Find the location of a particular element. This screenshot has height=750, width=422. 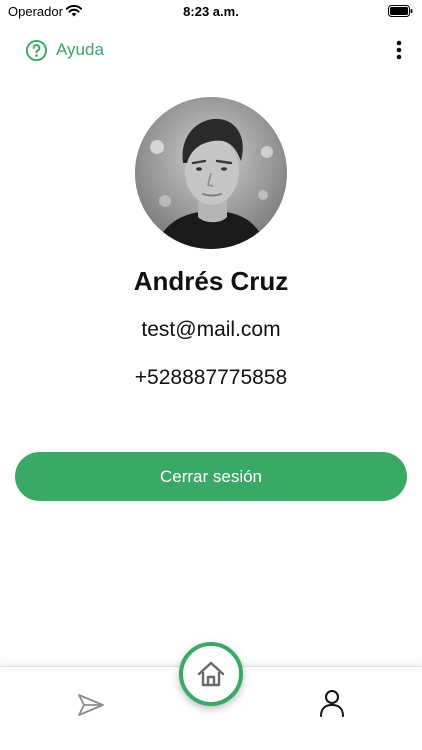

avatar-photo is located at coordinates (211, 173).